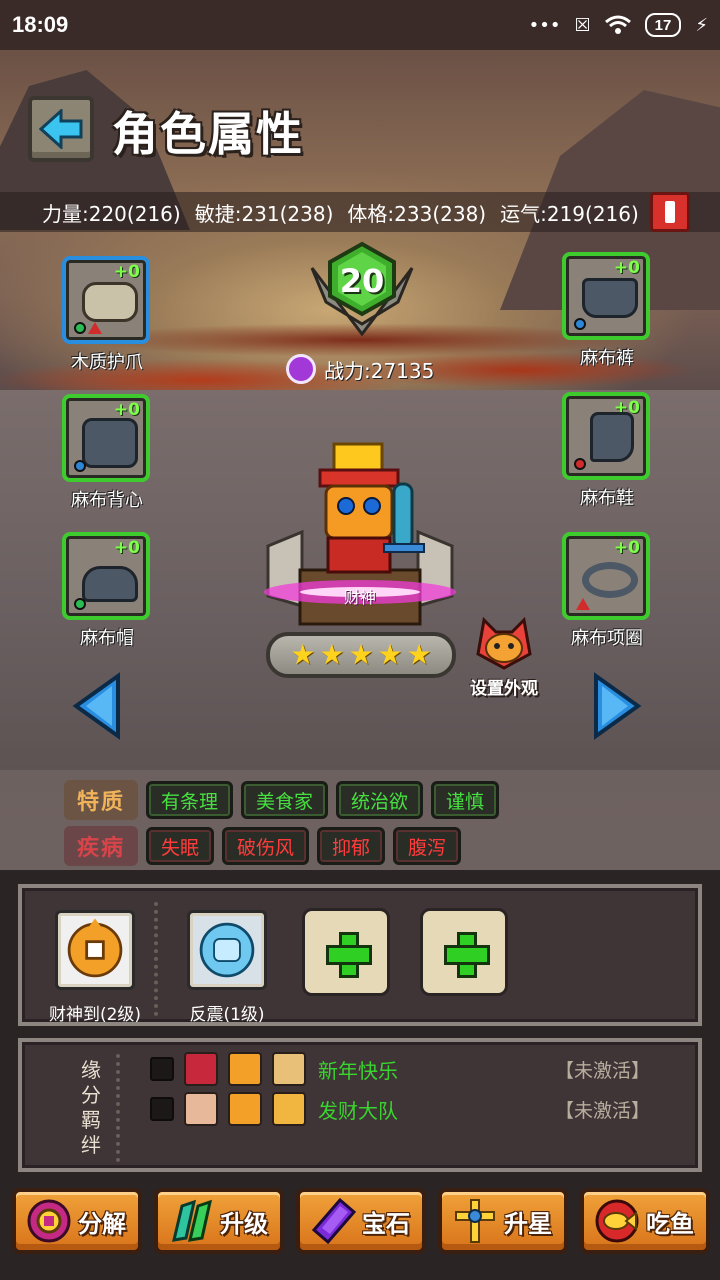  What do you see at coordinates (617, 1221) in the screenshot?
I see `fish-icon` at bounding box center [617, 1221].